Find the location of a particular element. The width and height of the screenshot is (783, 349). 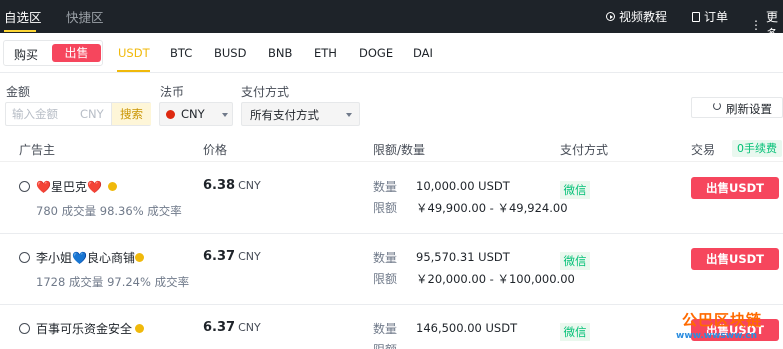

buy-sell-toggle: 购买 出售 is located at coordinates (53, 53).